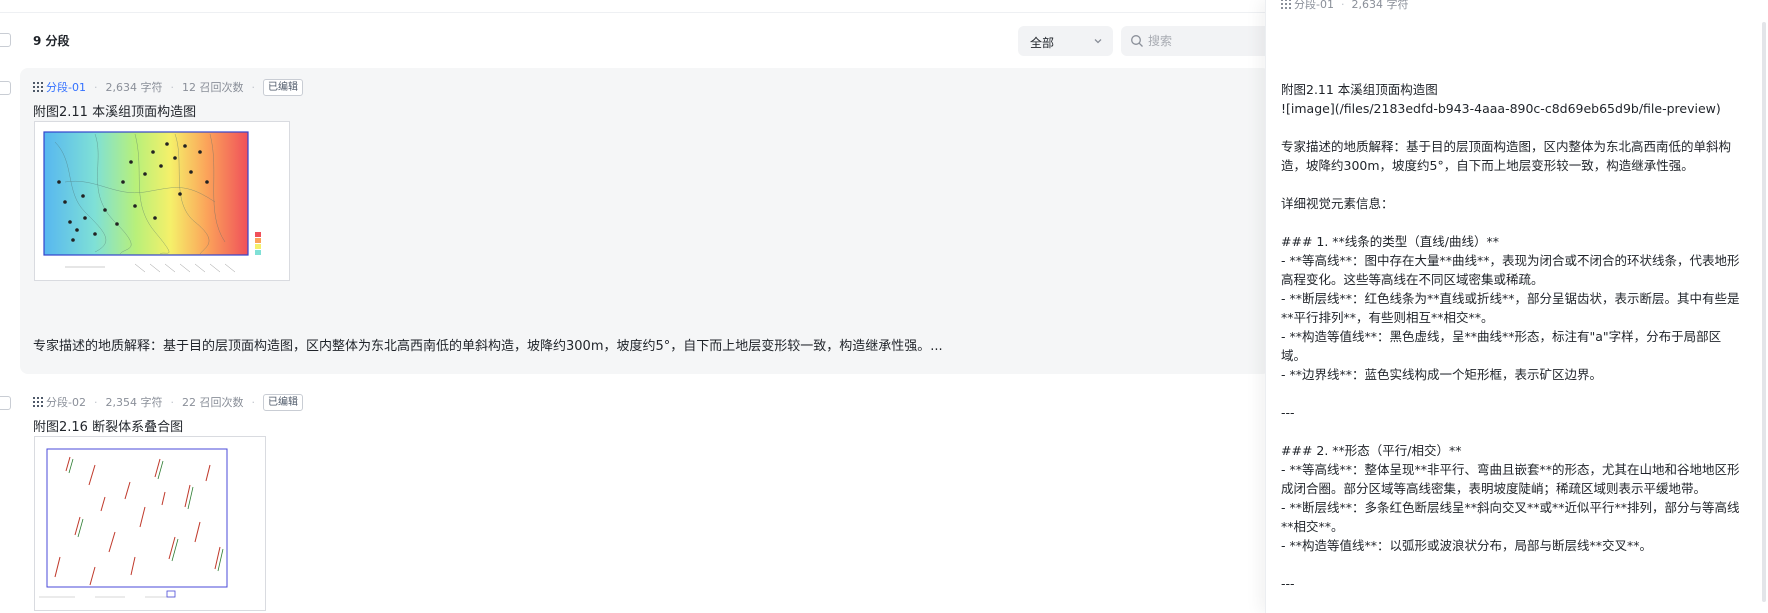 Image resolution: width=1768 pixels, height=613 pixels. I want to click on segment-id: 分段-01, so click(66, 87).